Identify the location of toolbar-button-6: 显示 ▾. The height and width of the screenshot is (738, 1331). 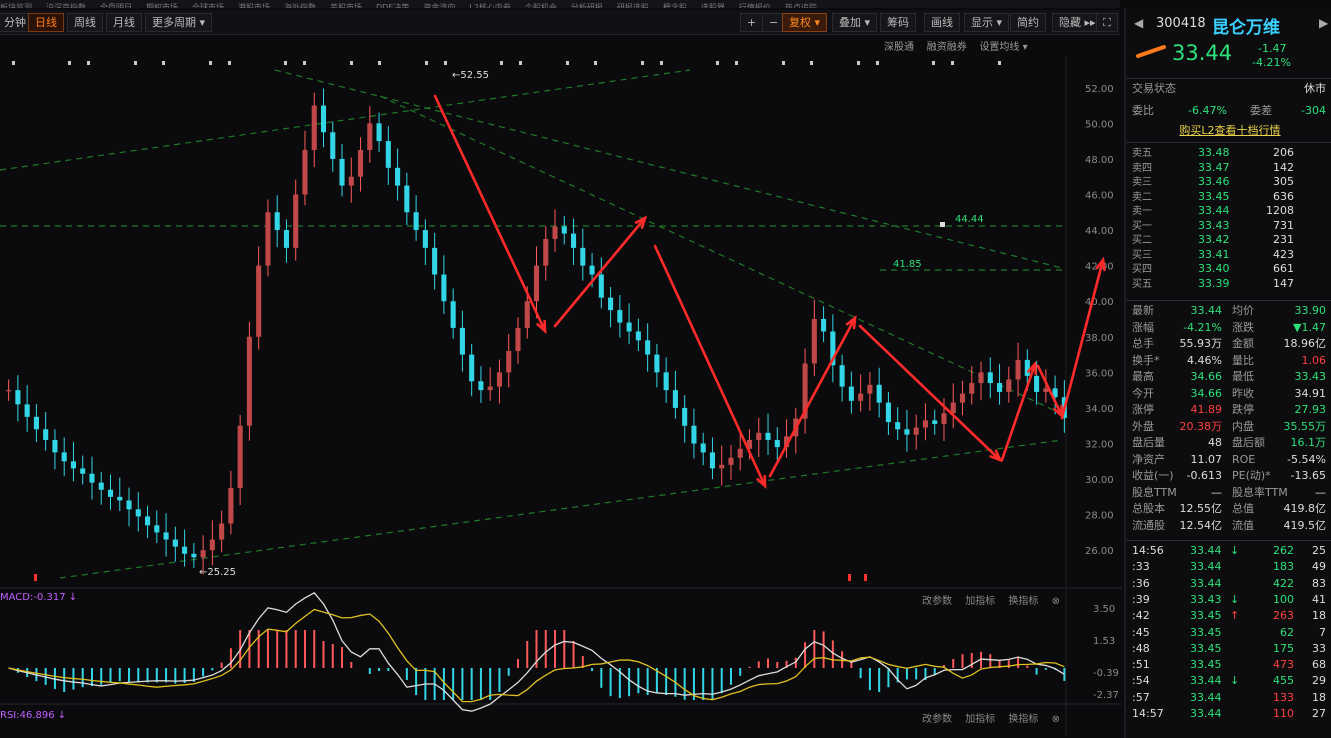
(987, 22).